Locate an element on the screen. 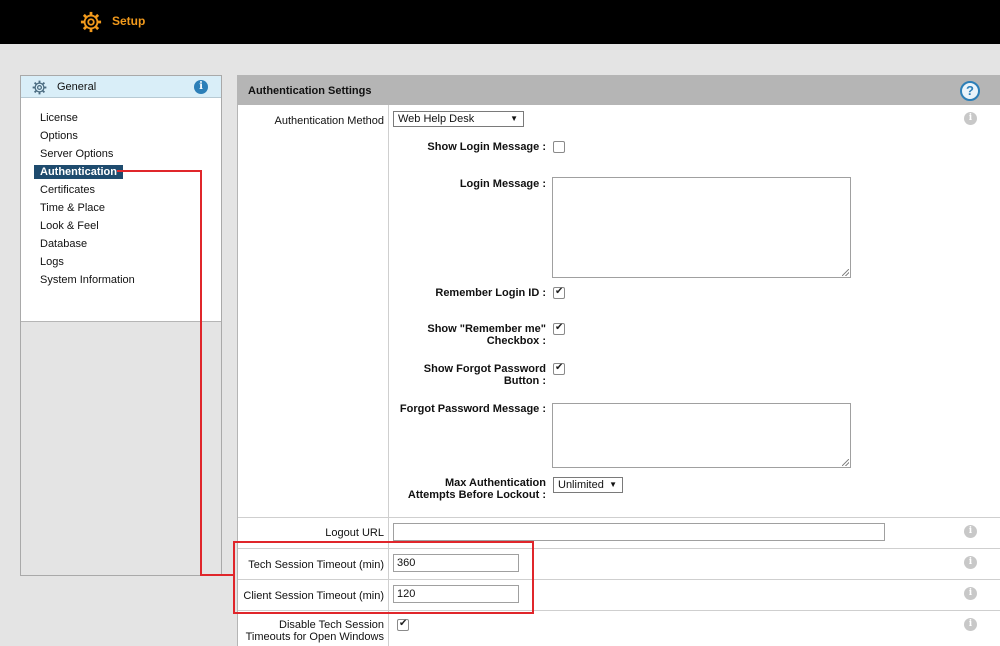 The width and height of the screenshot is (1000, 646). top-bar: Setup is located at coordinates (500, 22).